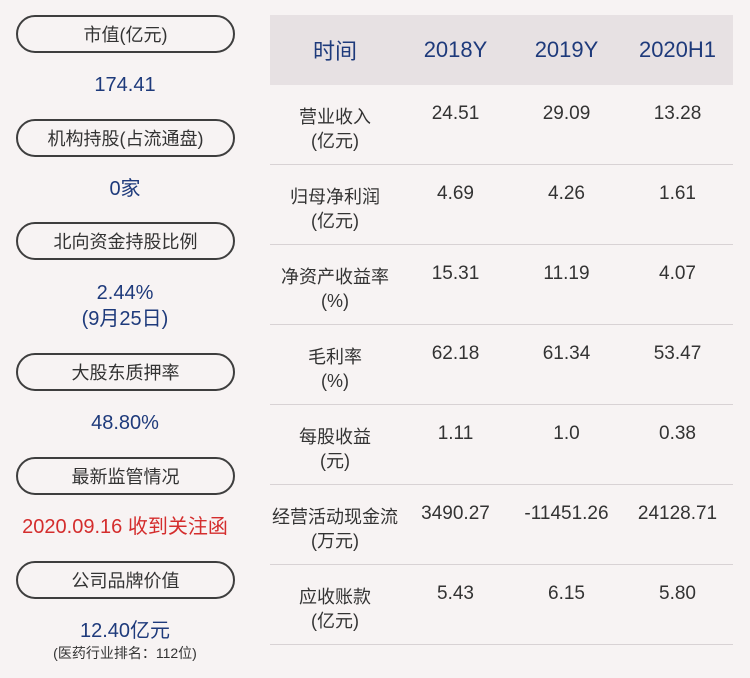 Image resolution: width=750 pixels, height=678 pixels. Describe the element at coordinates (566, 593) in the screenshot. I see `cell-value: 6.15` at that location.